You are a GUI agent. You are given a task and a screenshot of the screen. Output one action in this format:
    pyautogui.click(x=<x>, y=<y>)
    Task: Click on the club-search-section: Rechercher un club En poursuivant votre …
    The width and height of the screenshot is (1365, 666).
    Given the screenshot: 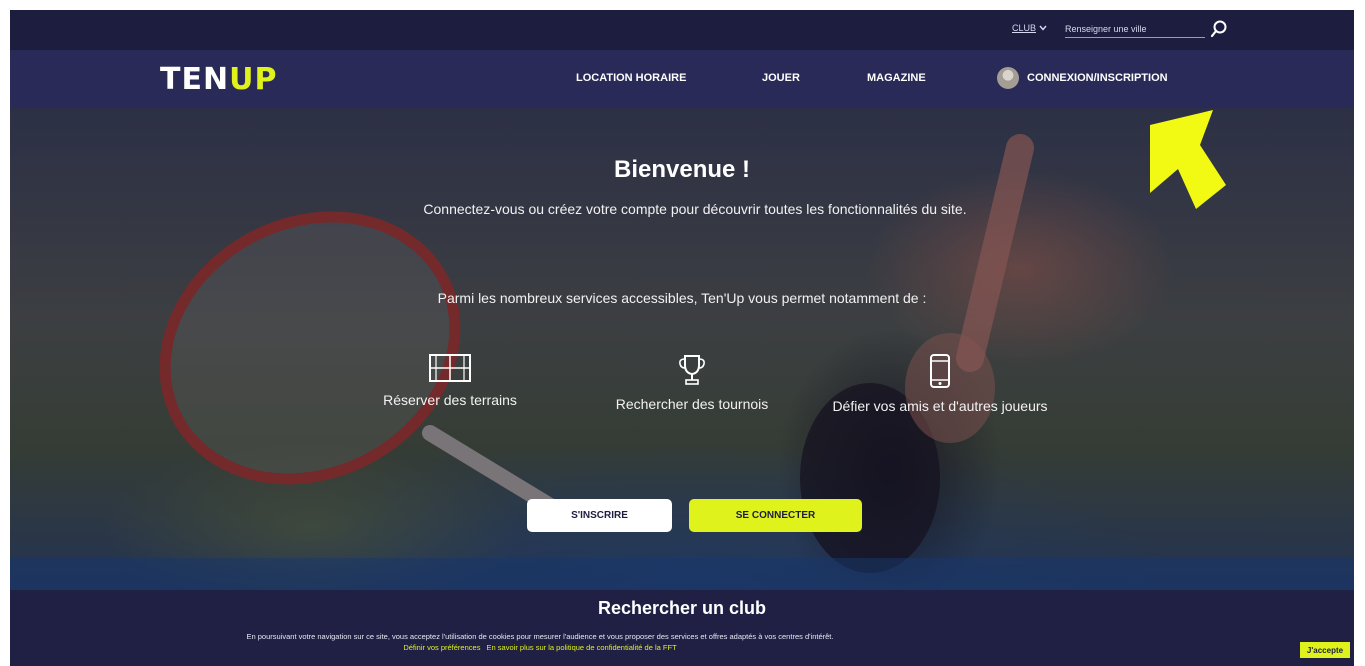 What is the action you would take?
    pyautogui.click(x=682, y=628)
    